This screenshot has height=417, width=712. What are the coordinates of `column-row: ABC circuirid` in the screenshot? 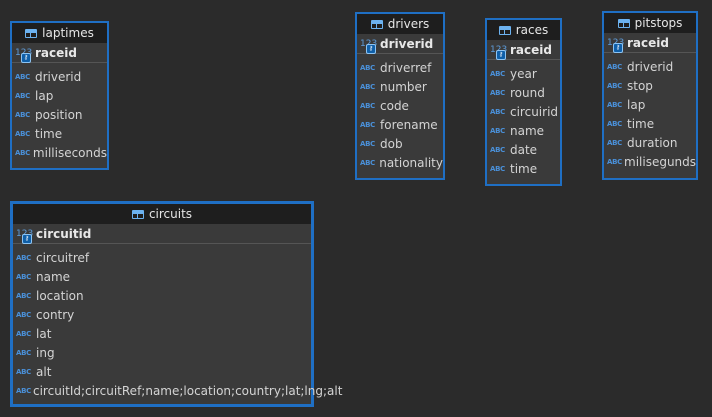 It's located at (523, 111).